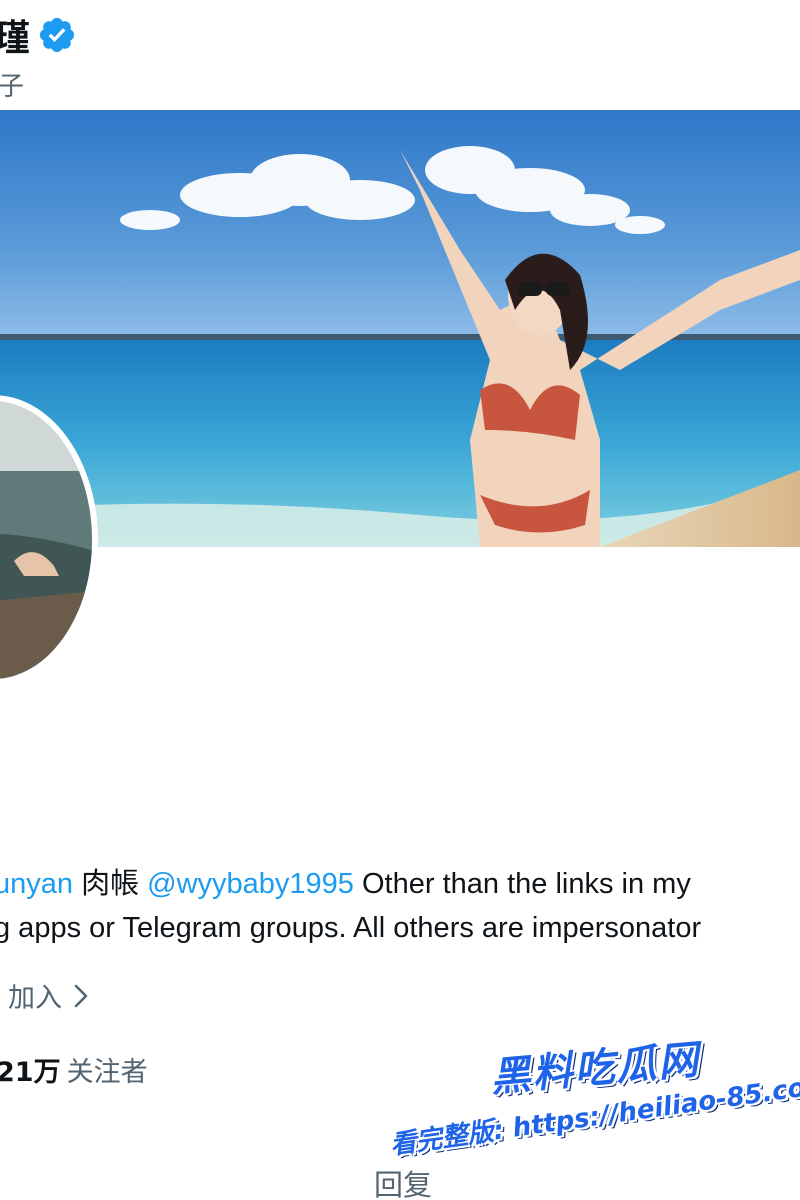 Image resolution: width=800 pixels, height=1200 pixels. Describe the element at coordinates (110, 884) in the screenshot. I see `bio-word: 肉帳` at that location.